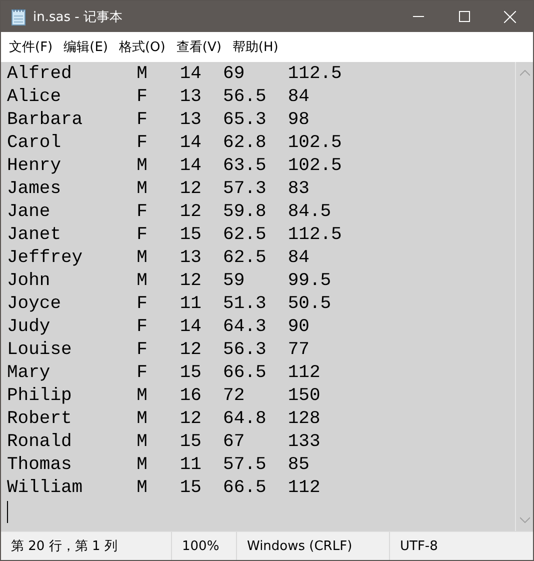 This screenshot has width=534, height=561. What do you see at coordinates (78, 17) in the screenshot?
I see `window-title: in.sas - 记事本` at bounding box center [78, 17].